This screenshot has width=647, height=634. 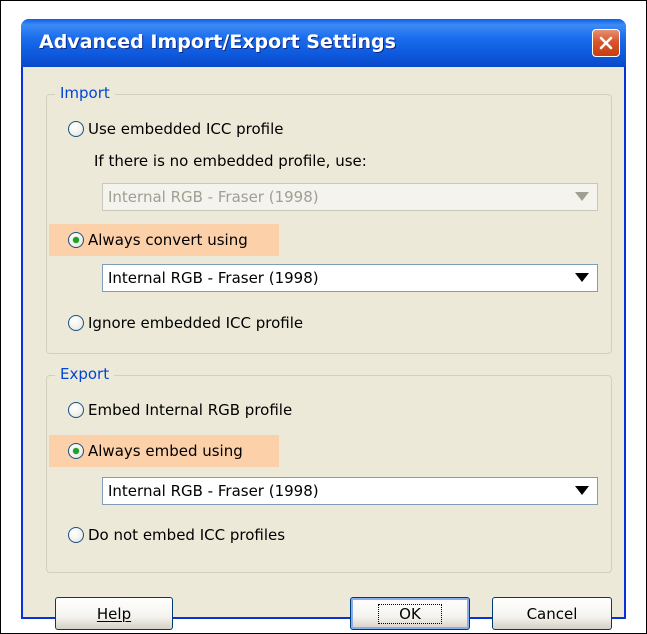 I want to click on ok-button: OK, so click(x=410, y=613).